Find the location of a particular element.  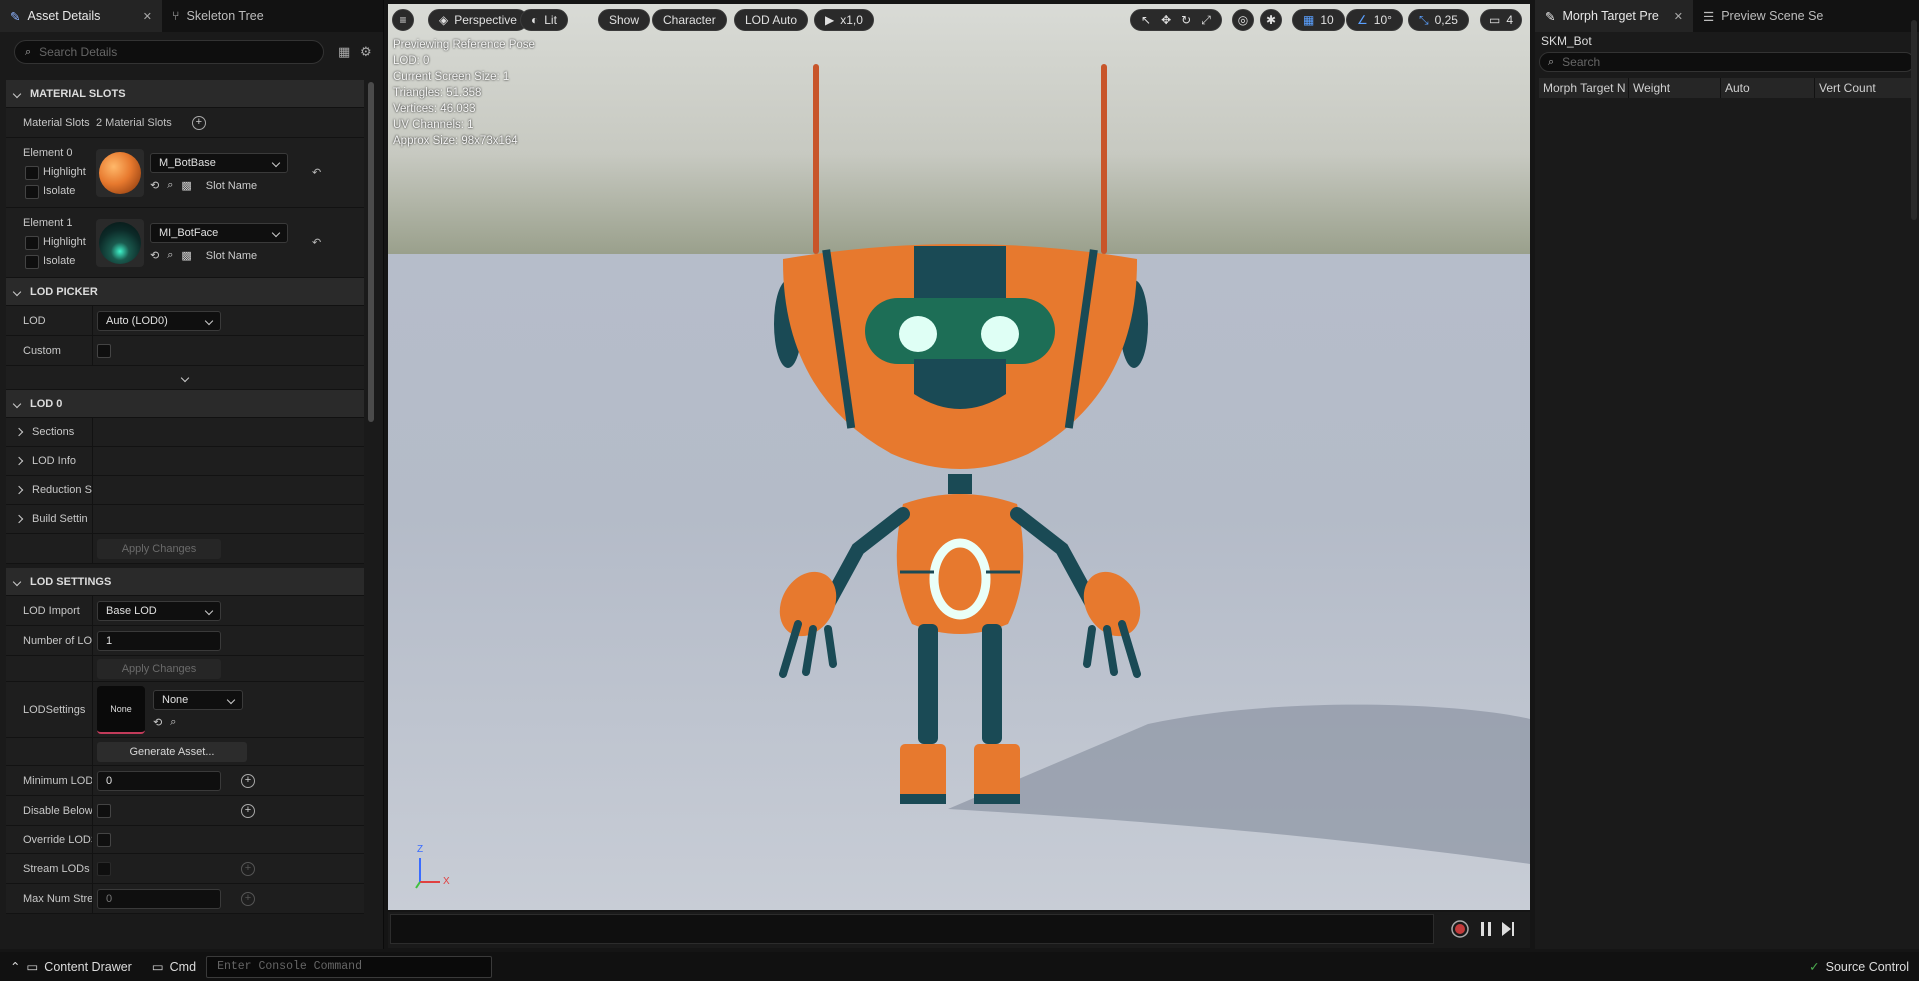

category-lod-picker: LOD PICKER is located at coordinates (185, 292).